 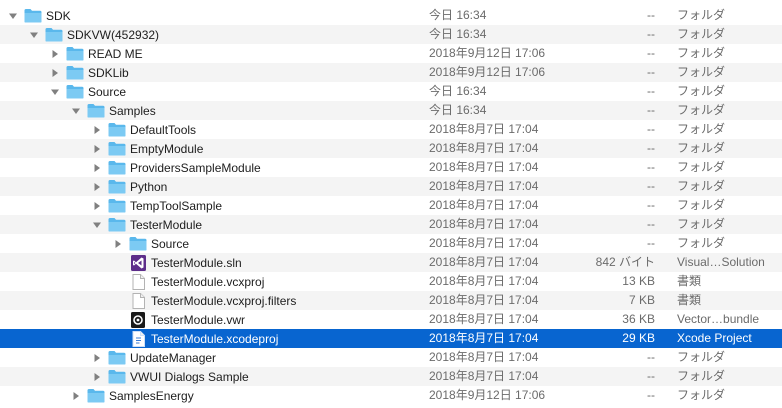 I want to click on item-name: SDKLib, so click(x=108, y=72).